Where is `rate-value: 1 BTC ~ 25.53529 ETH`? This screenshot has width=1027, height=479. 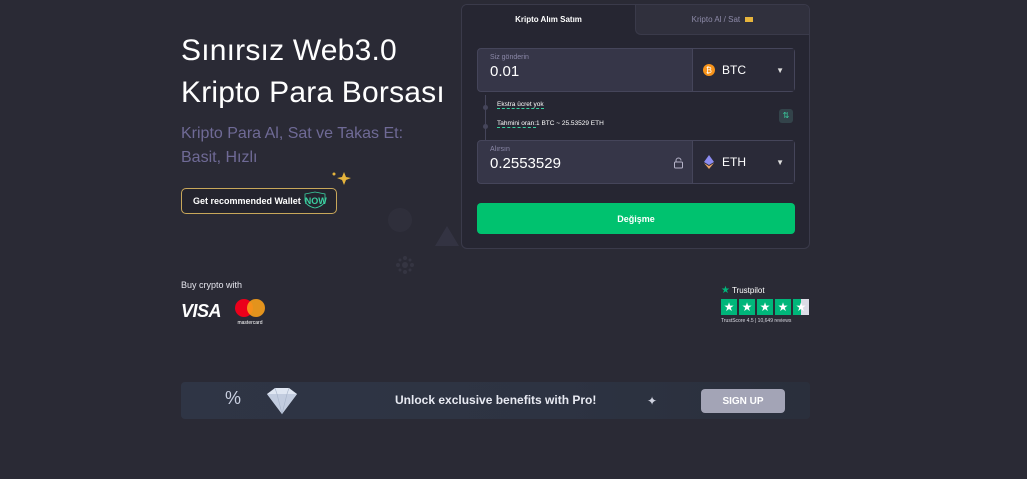
rate-value: 1 BTC ~ 25.53529 ETH is located at coordinates (570, 123).